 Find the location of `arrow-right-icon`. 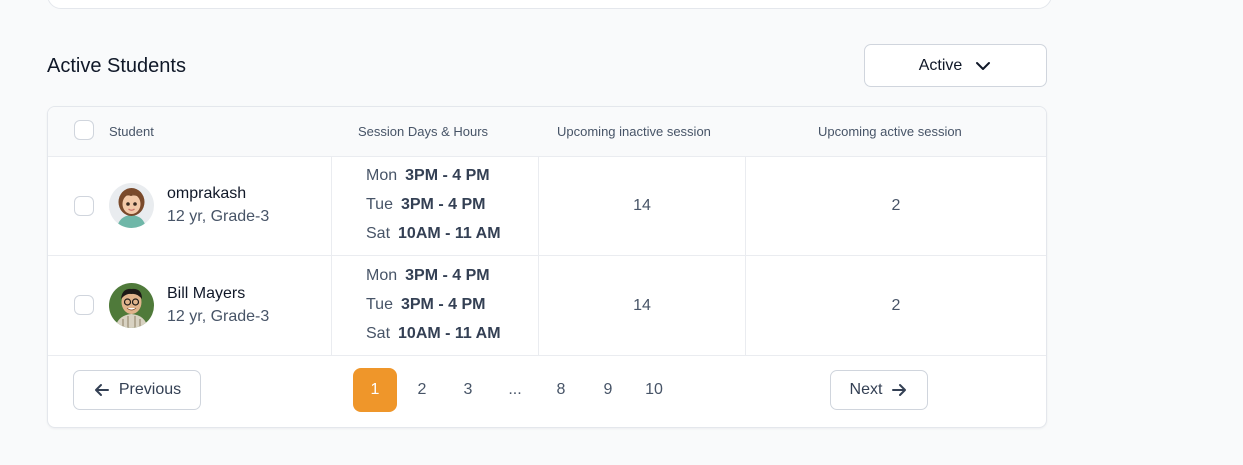

arrow-right-icon is located at coordinates (899, 390).